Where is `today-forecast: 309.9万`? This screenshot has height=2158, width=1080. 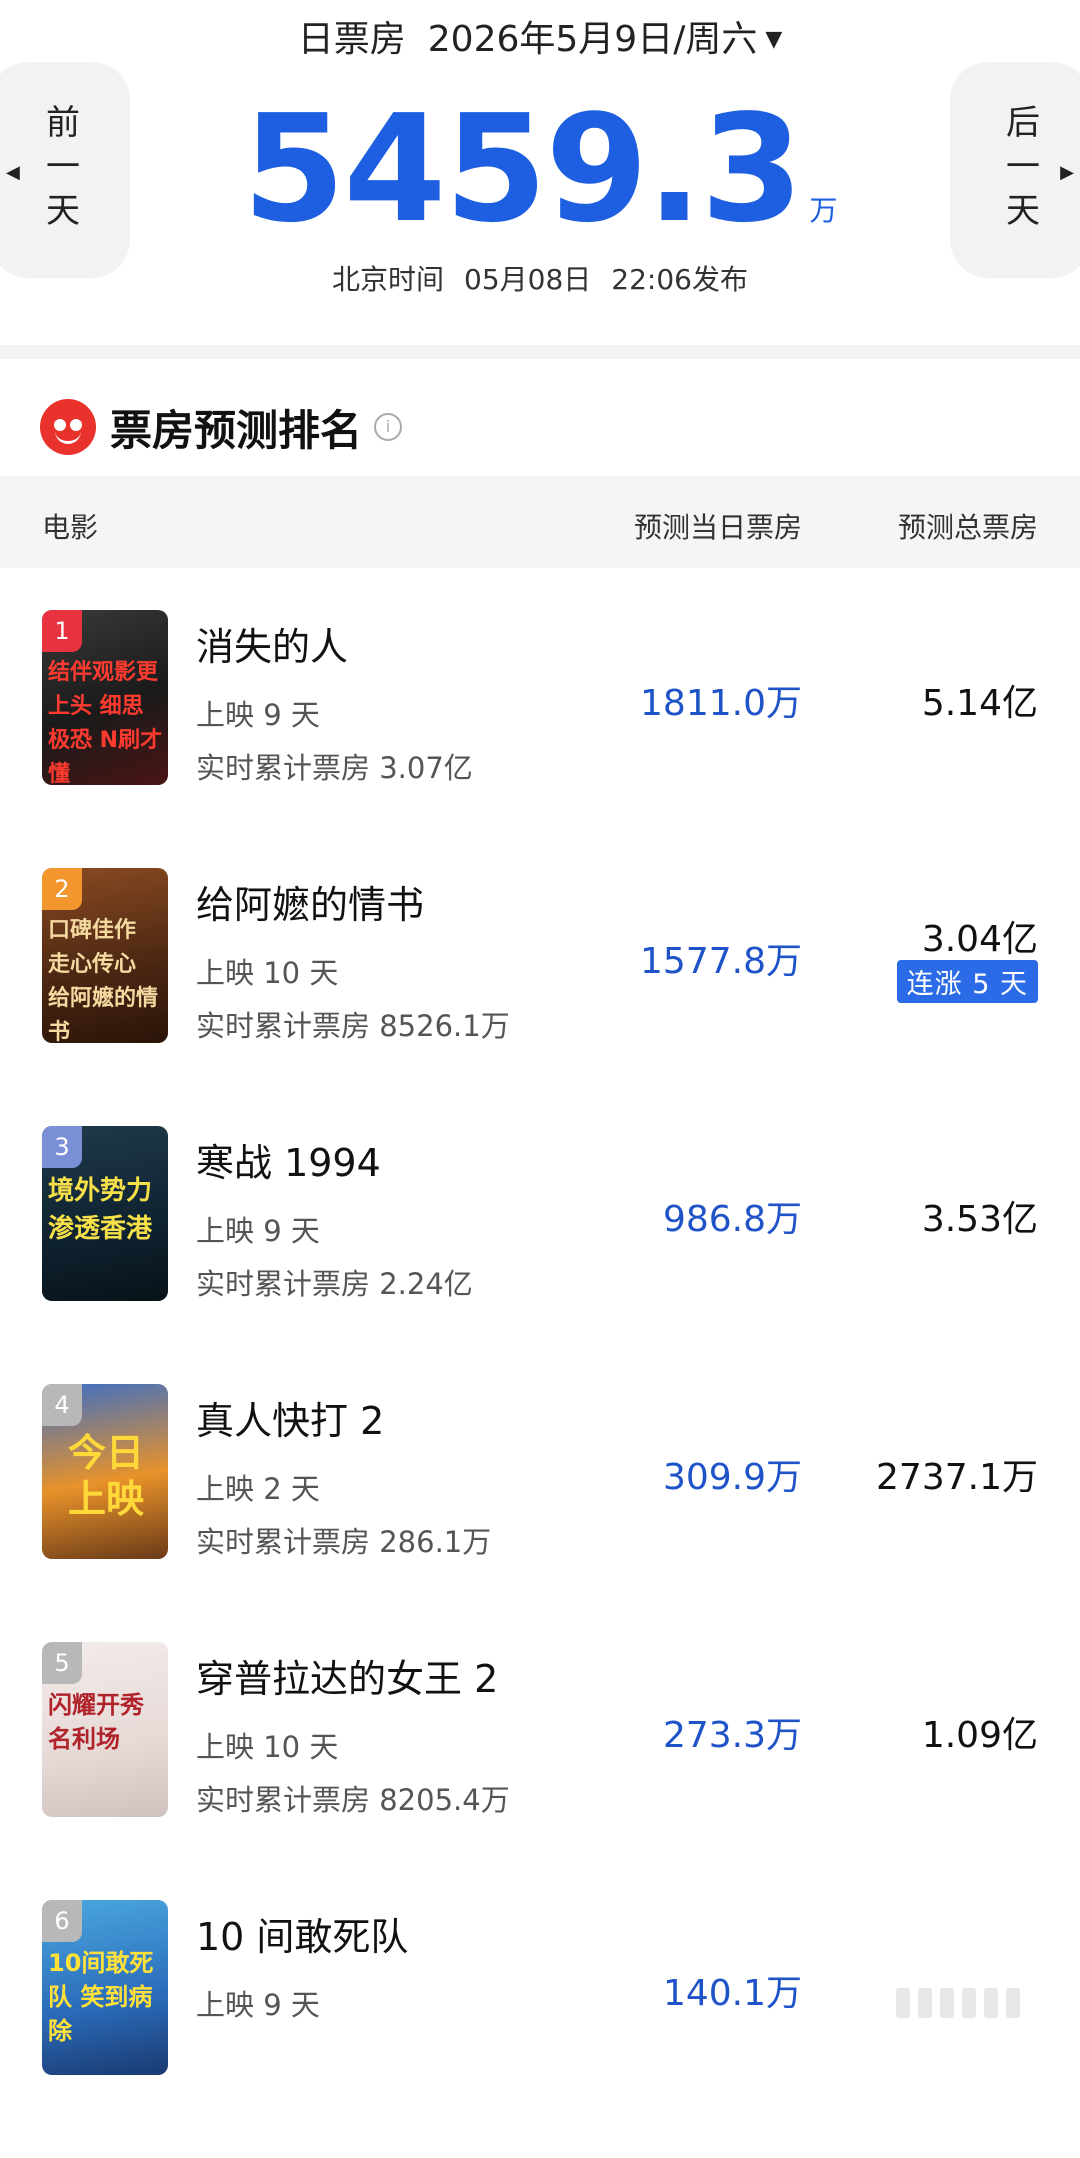 today-forecast: 309.9万 is located at coordinates (732, 1477).